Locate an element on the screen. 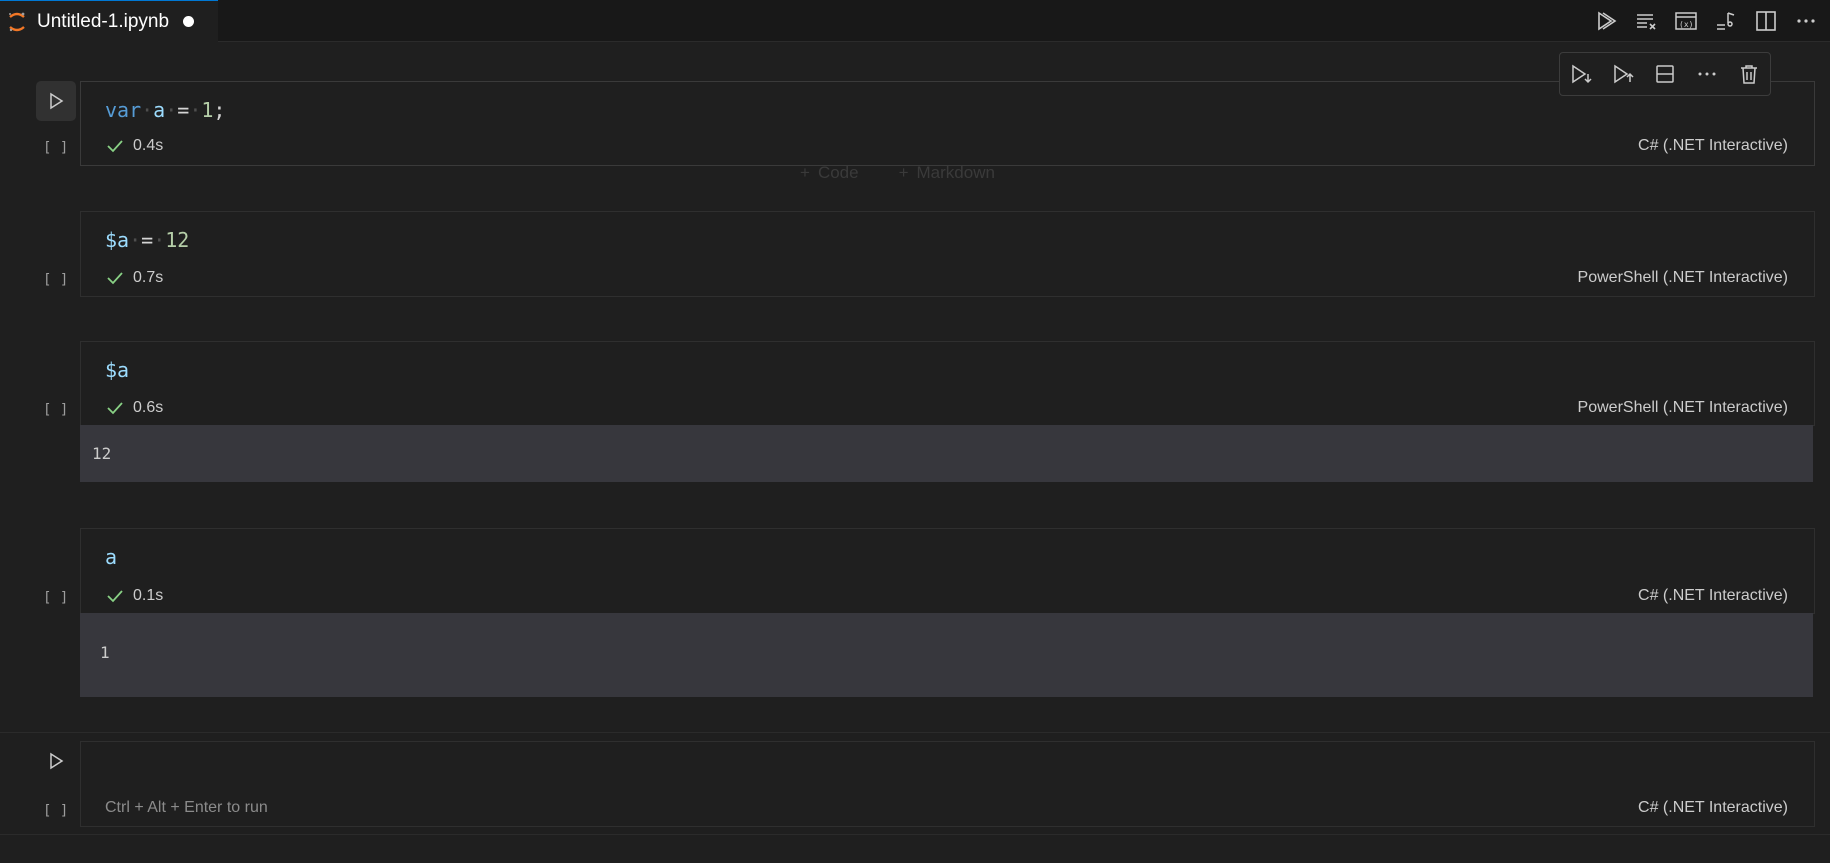  editor-tab-bar: Untitled-1.ipynb (x) is located at coordinates (915, 21).